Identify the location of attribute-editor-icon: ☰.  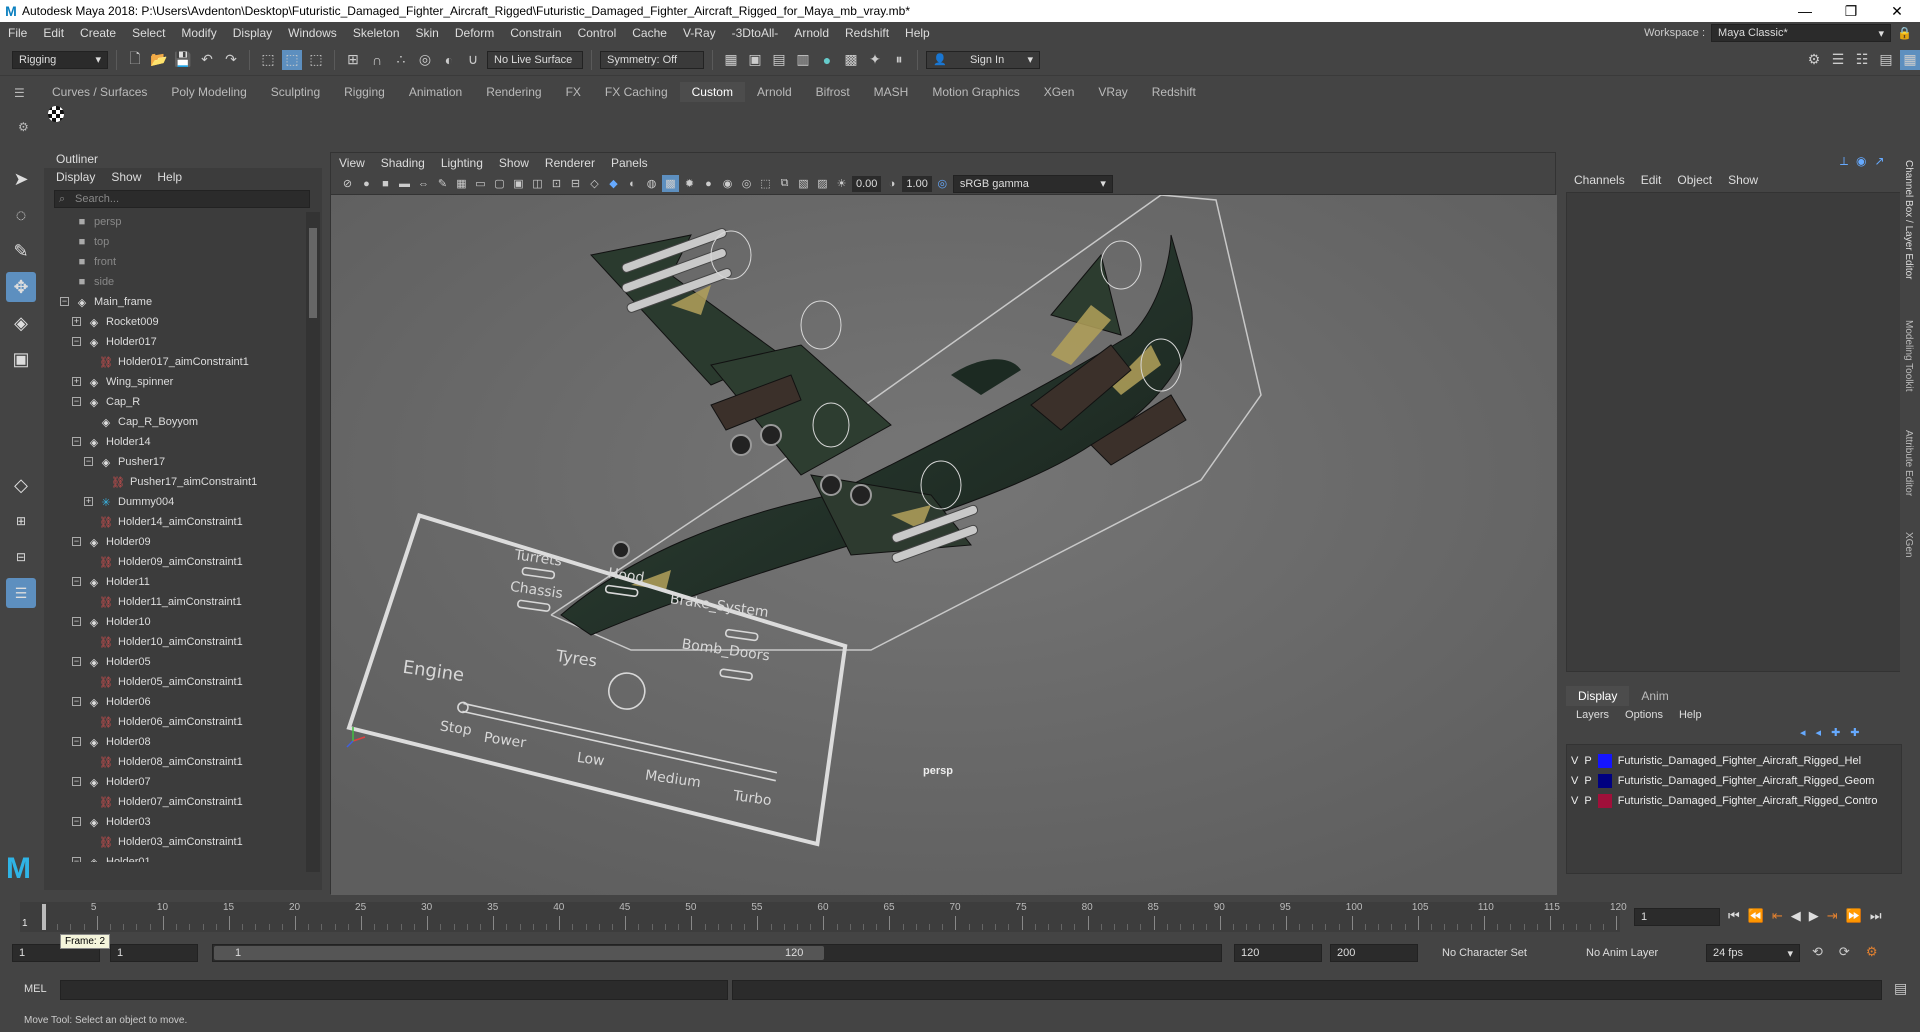
(1838, 60).